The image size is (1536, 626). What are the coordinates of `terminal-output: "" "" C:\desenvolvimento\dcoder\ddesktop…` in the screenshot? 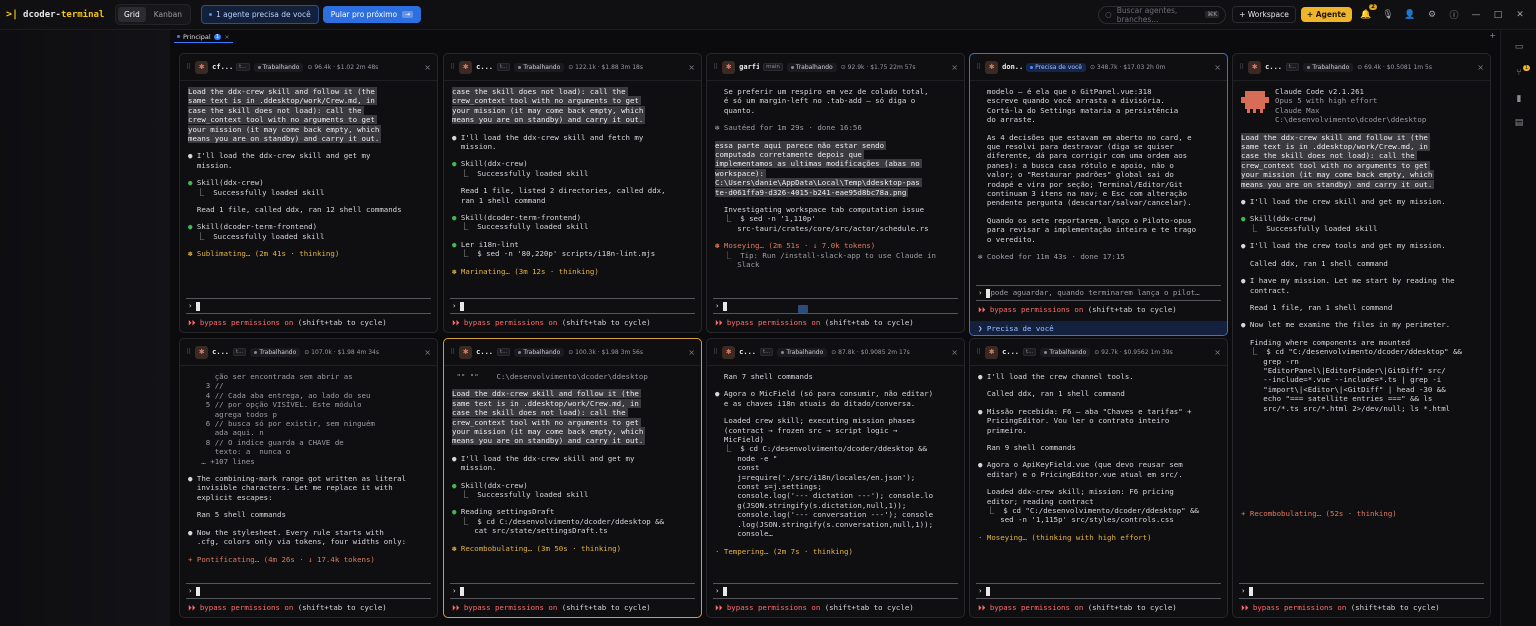 It's located at (572, 491).